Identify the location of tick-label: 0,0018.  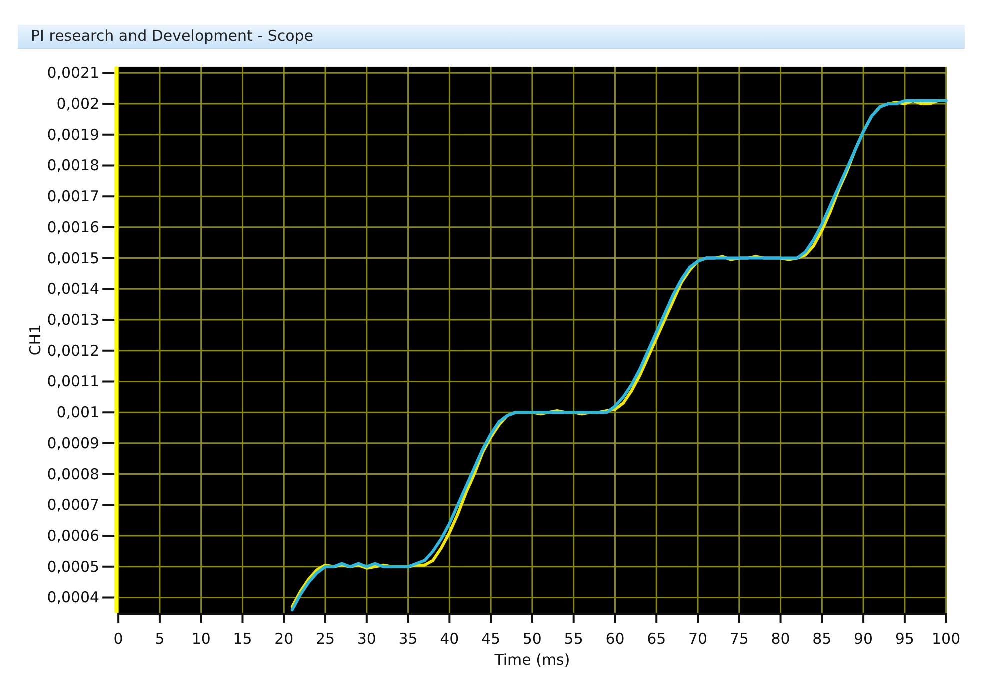
(73, 165).